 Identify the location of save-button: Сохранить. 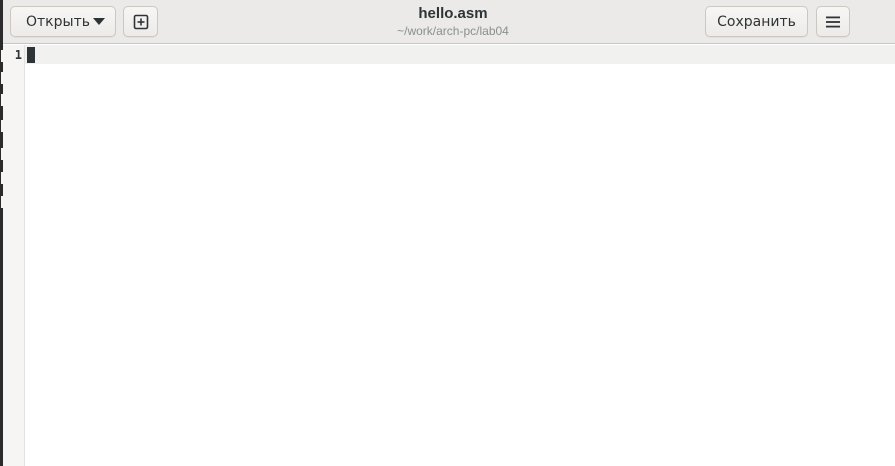
(756, 21).